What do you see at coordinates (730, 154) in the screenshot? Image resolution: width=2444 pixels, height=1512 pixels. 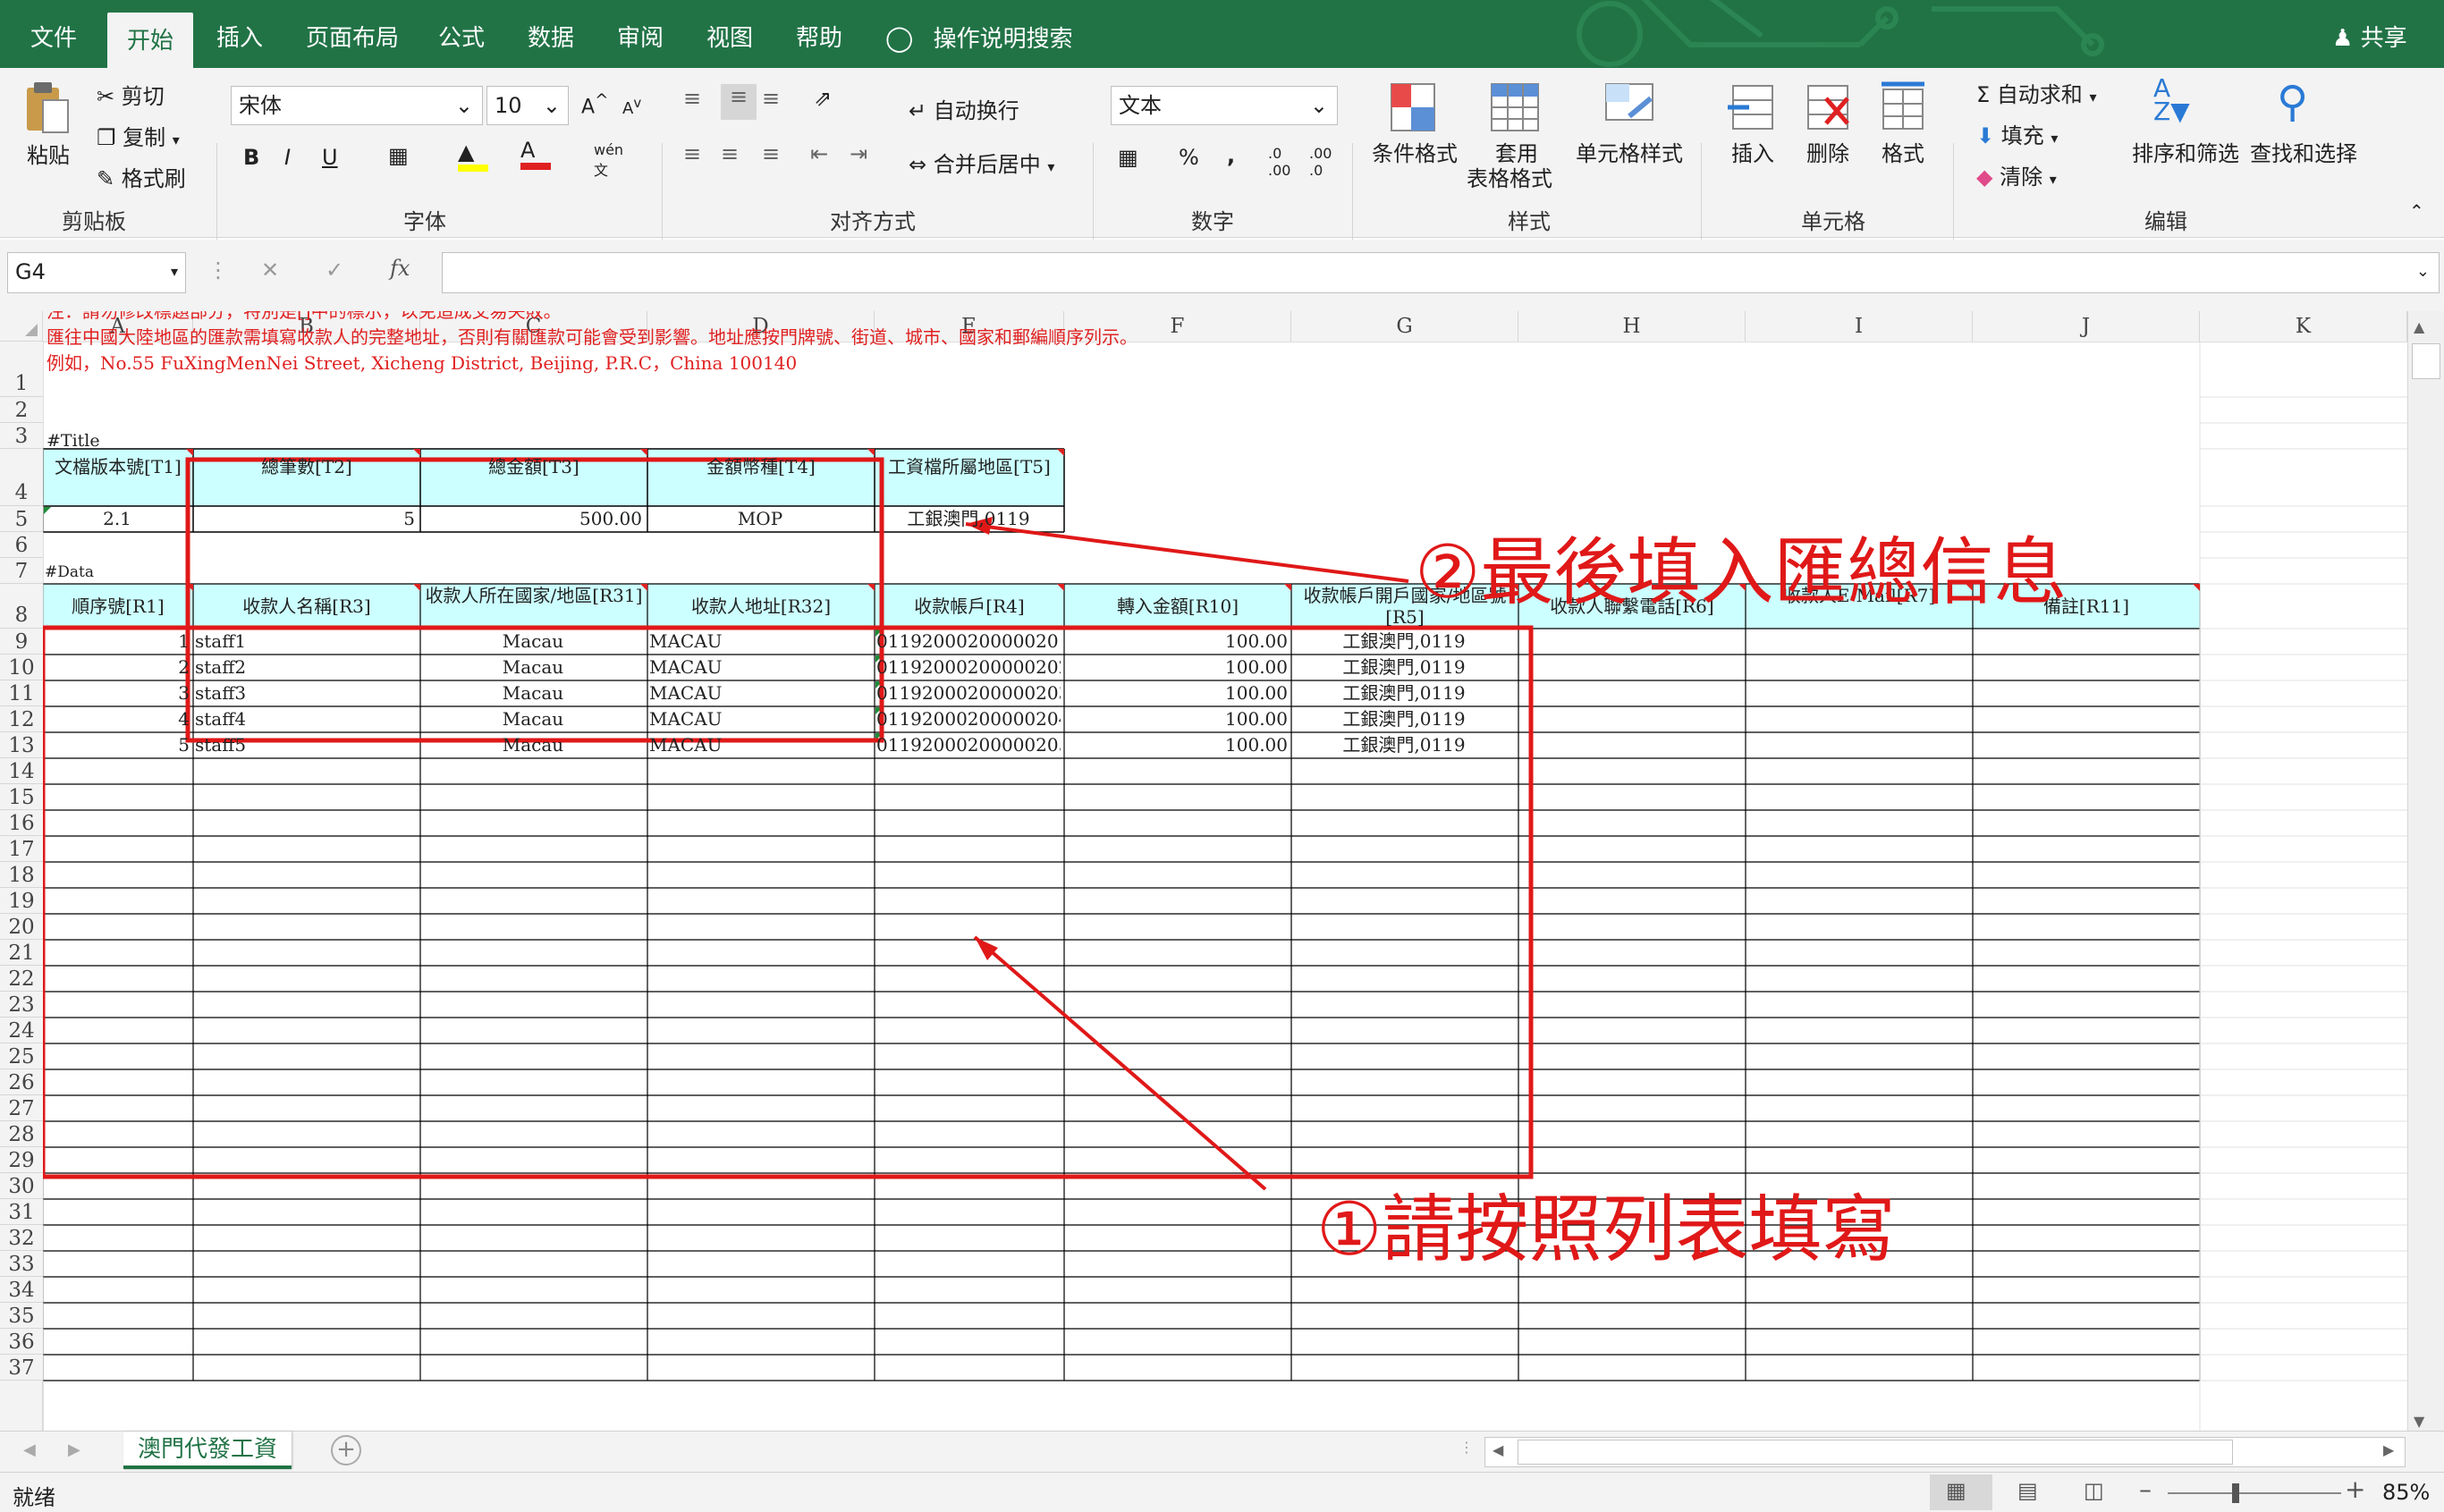 I see `align-center-icon: ≡` at bounding box center [730, 154].